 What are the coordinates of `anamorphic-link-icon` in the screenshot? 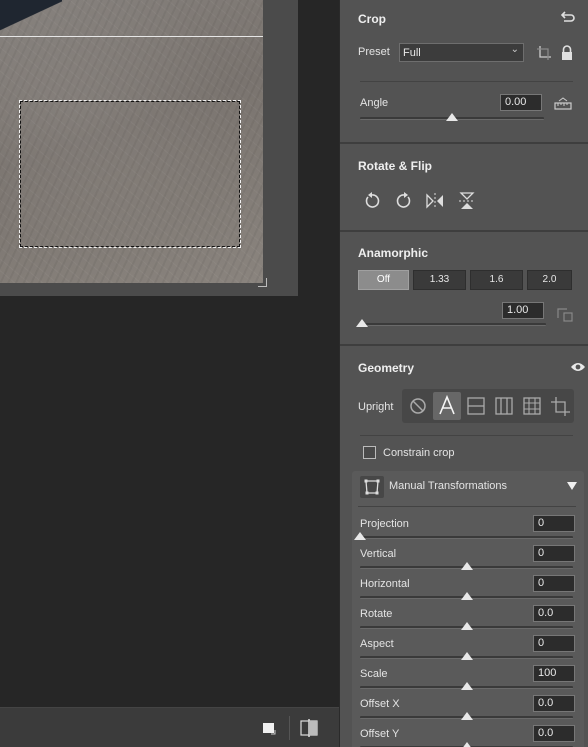 It's located at (565, 315).